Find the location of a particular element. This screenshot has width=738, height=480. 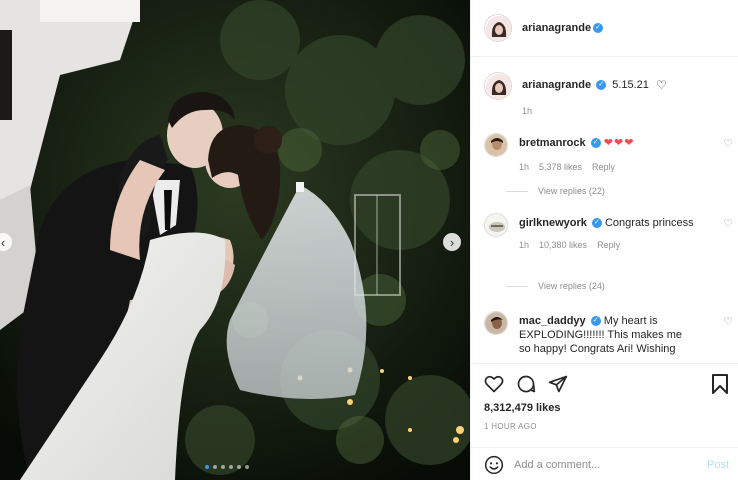

comment-username: girlknewyork is located at coordinates (553, 223).